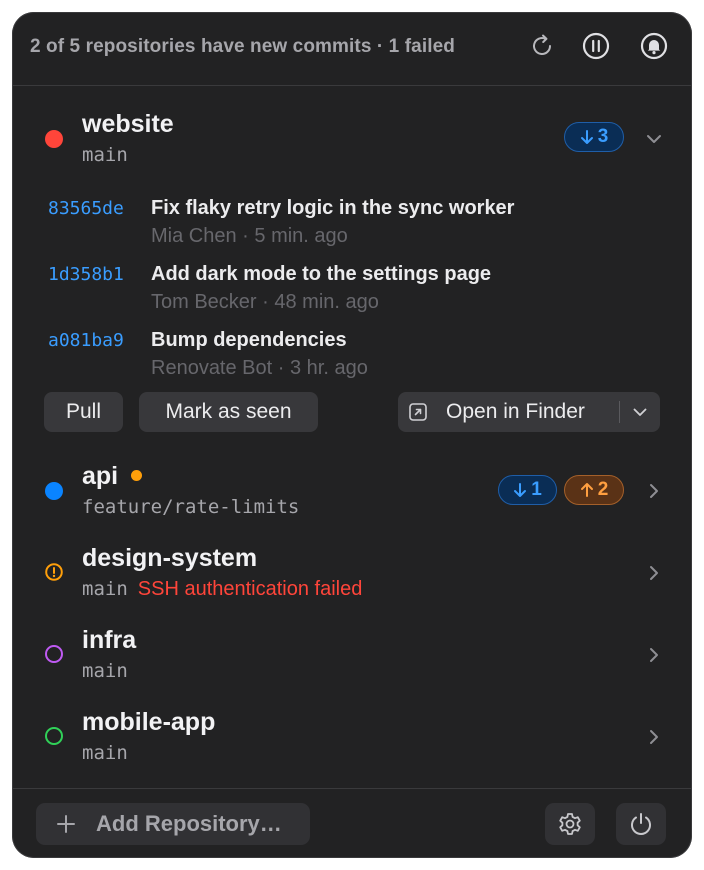 The height and width of the screenshot is (870, 704). Describe the element at coordinates (654, 46) in the screenshot. I see `bell-icon` at that location.